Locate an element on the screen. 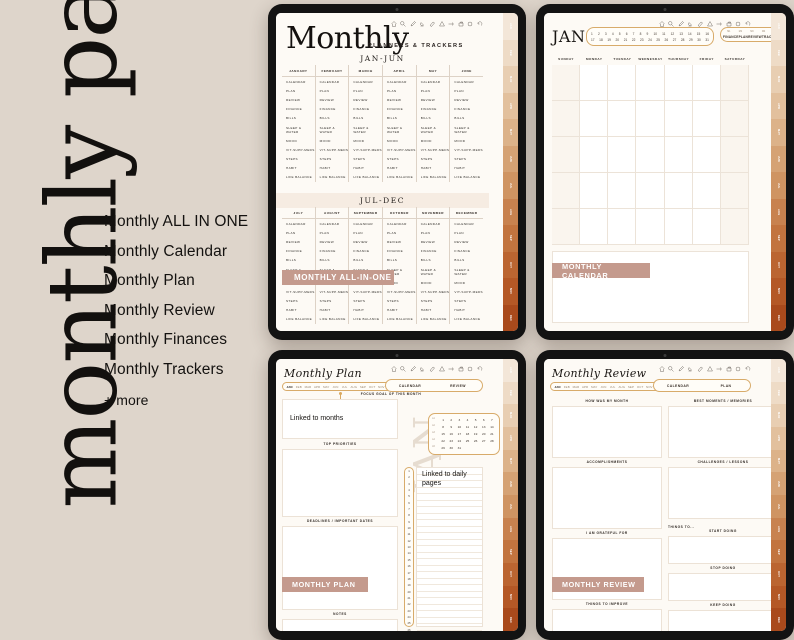 The width and height of the screenshot is (794, 640). toolbar is located at coordinates (436, 369).